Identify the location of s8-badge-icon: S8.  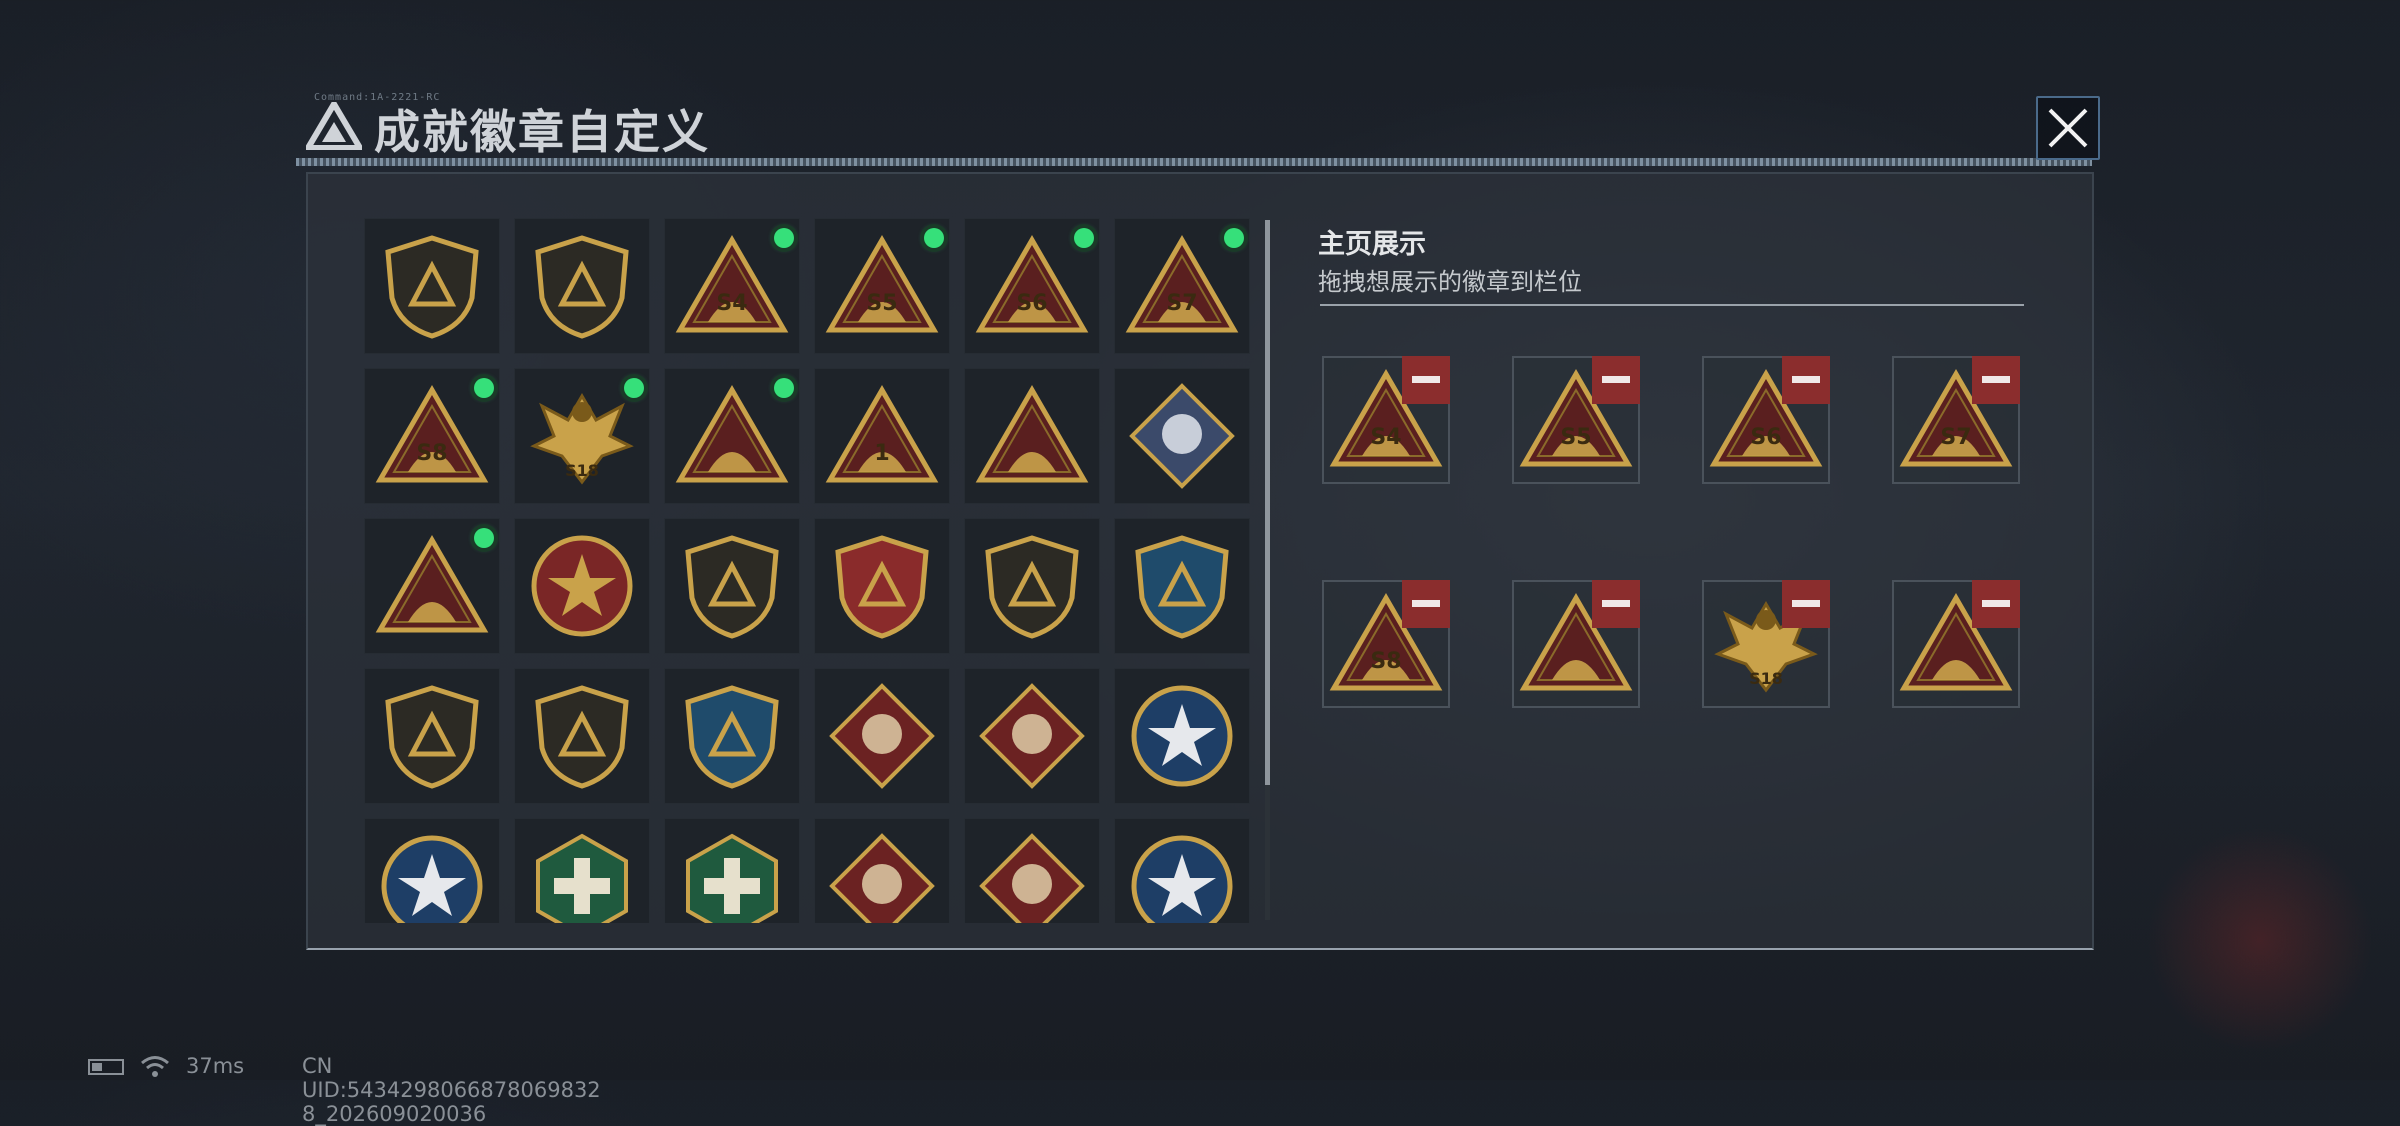
(432, 434).